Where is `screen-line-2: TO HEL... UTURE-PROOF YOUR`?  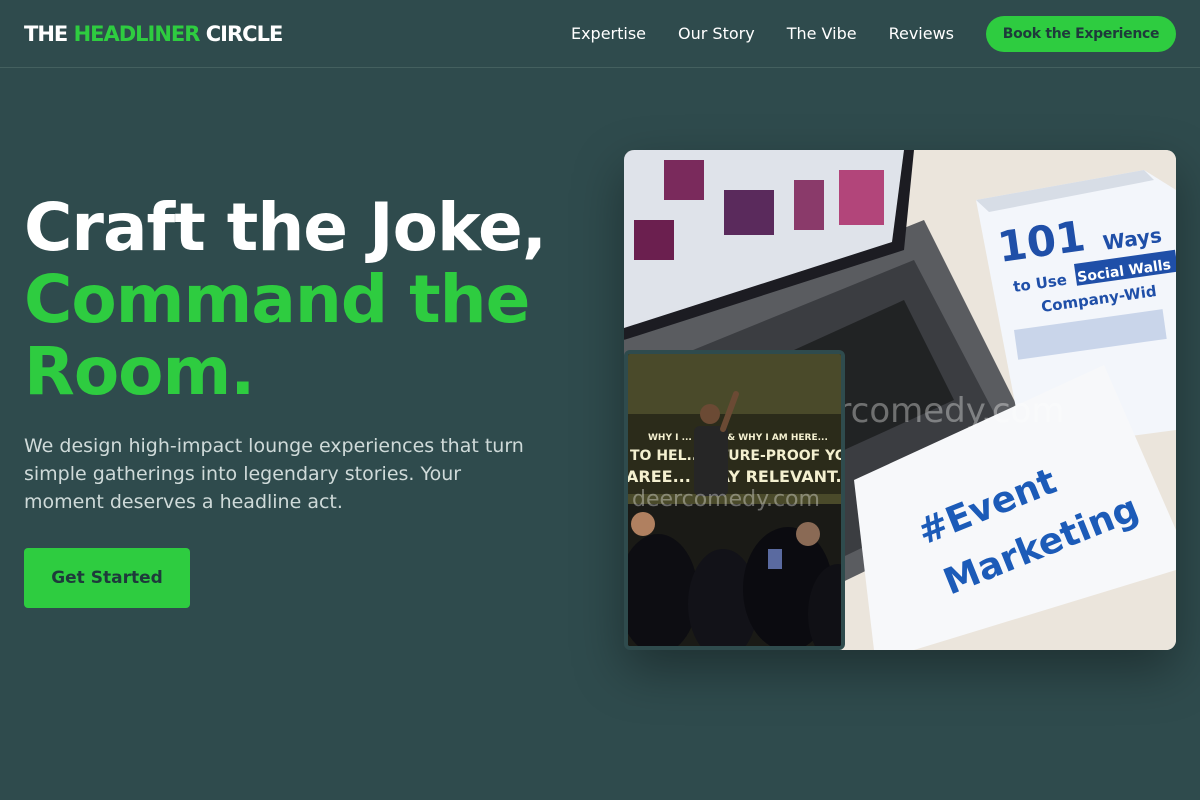 screen-line-2: TO HEL... UTURE-PROOF YOUR is located at coordinates (735, 456).